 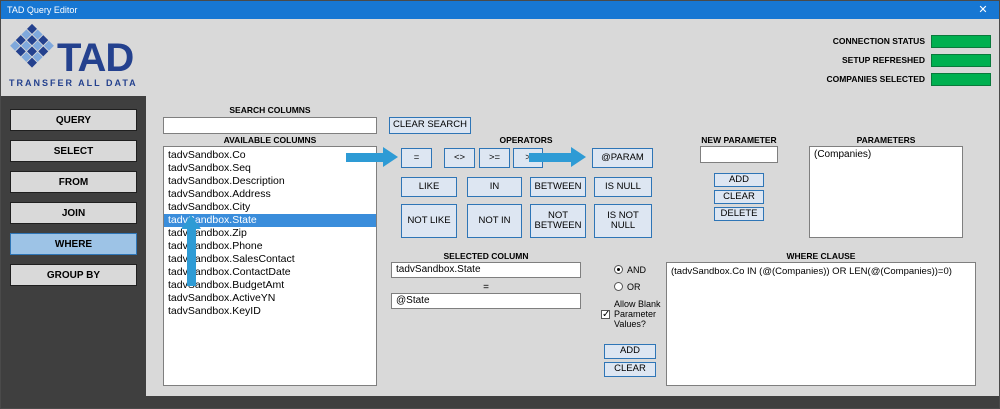 I want to click on operator-param: @PARAM, so click(x=622, y=158).